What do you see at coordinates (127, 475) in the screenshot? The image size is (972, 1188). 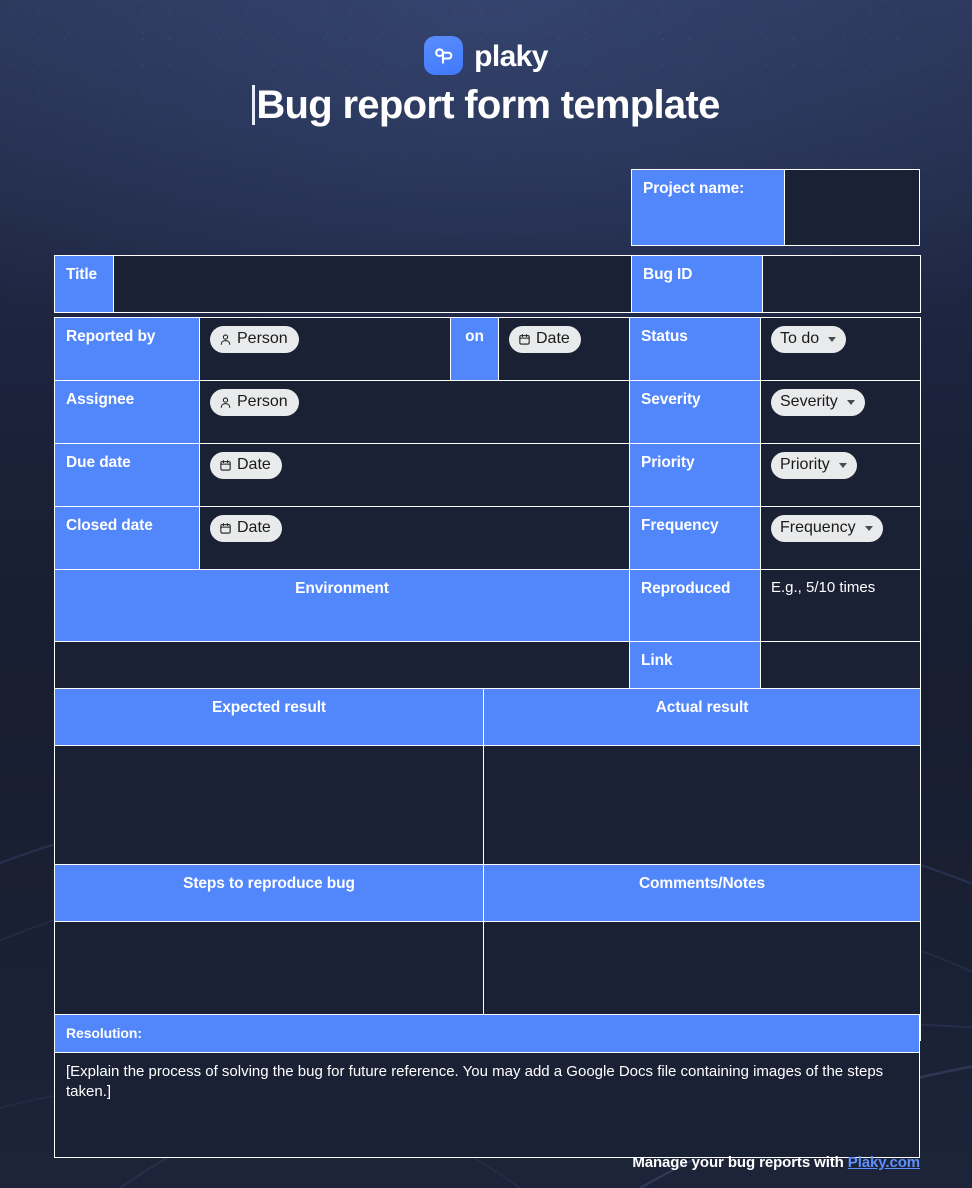 I see `due-date-label: Due date` at bounding box center [127, 475].